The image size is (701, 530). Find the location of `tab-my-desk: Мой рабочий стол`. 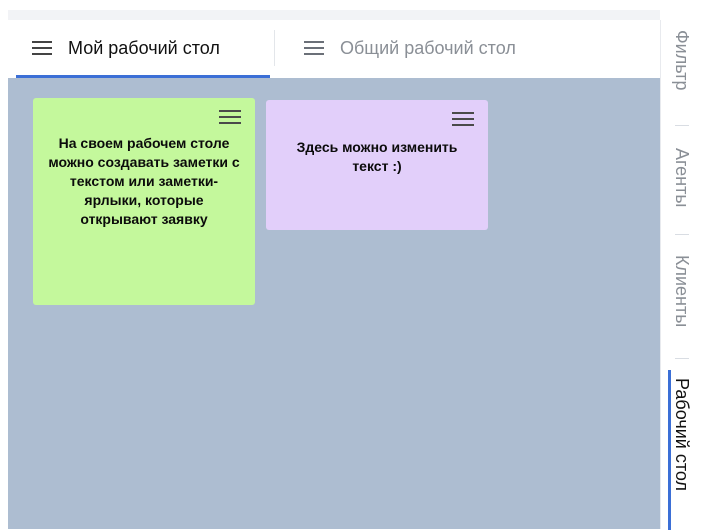

tab-my-desk: Мой рабочий стол is located at coordinates (143, 49).